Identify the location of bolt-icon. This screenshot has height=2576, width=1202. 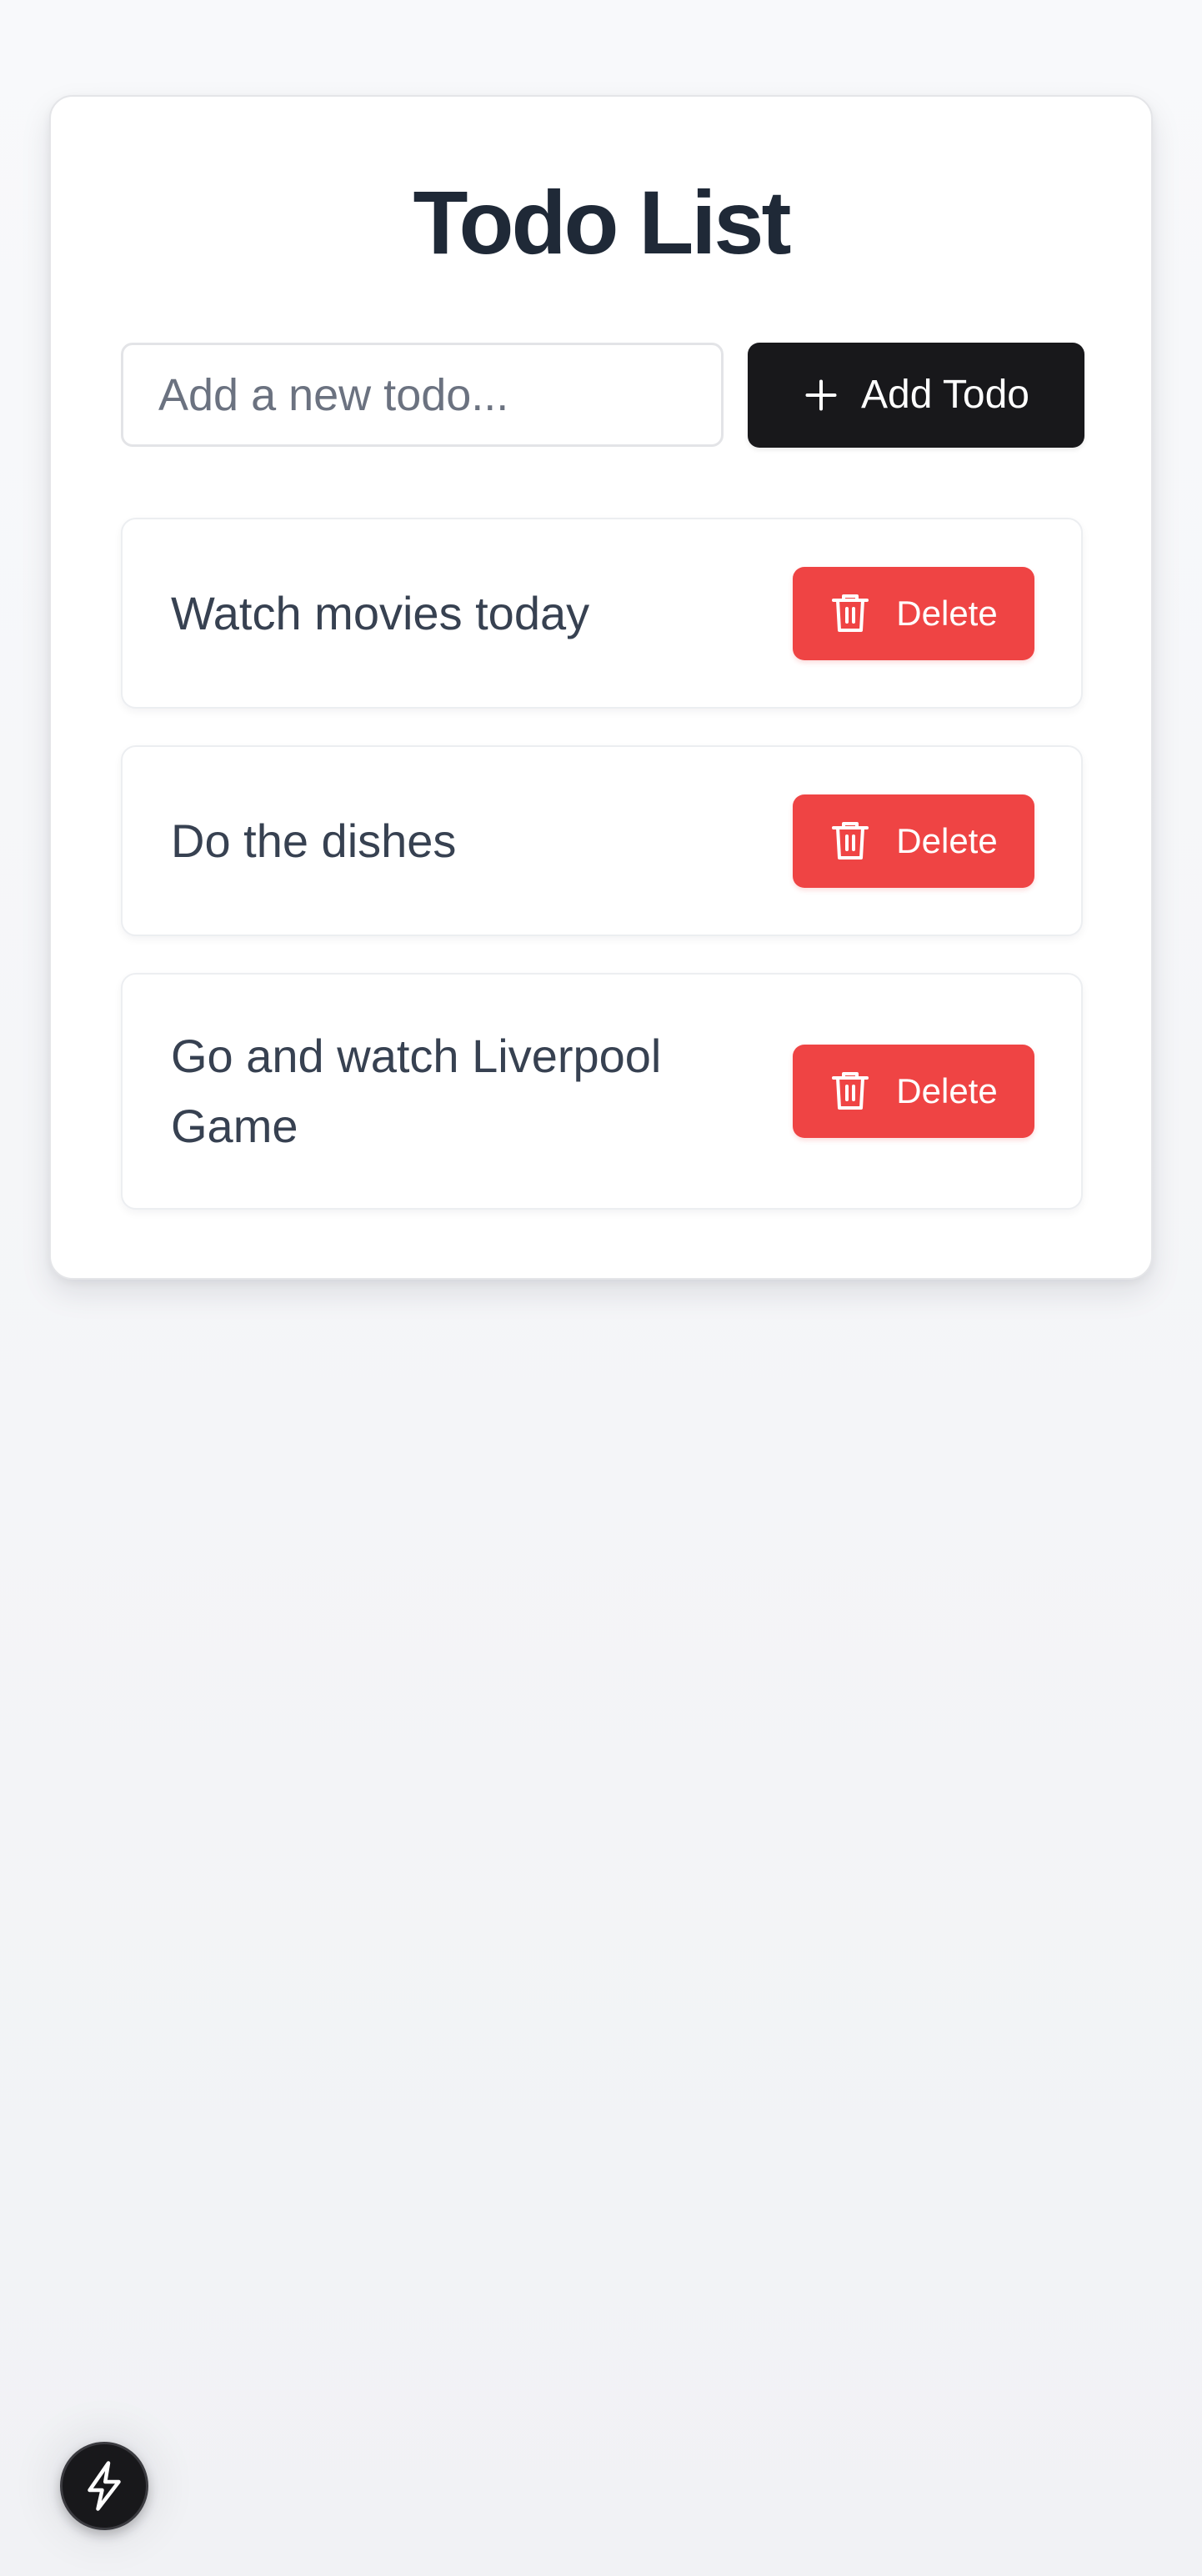
(104, 2486).